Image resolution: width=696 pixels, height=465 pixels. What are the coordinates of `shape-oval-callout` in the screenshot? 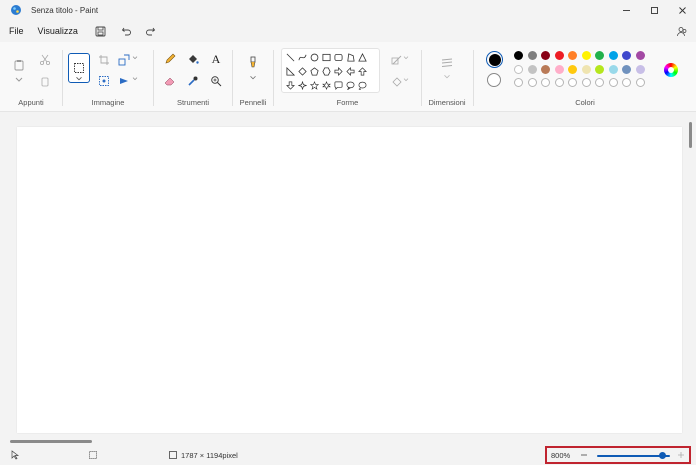 It's located at (350, 85).